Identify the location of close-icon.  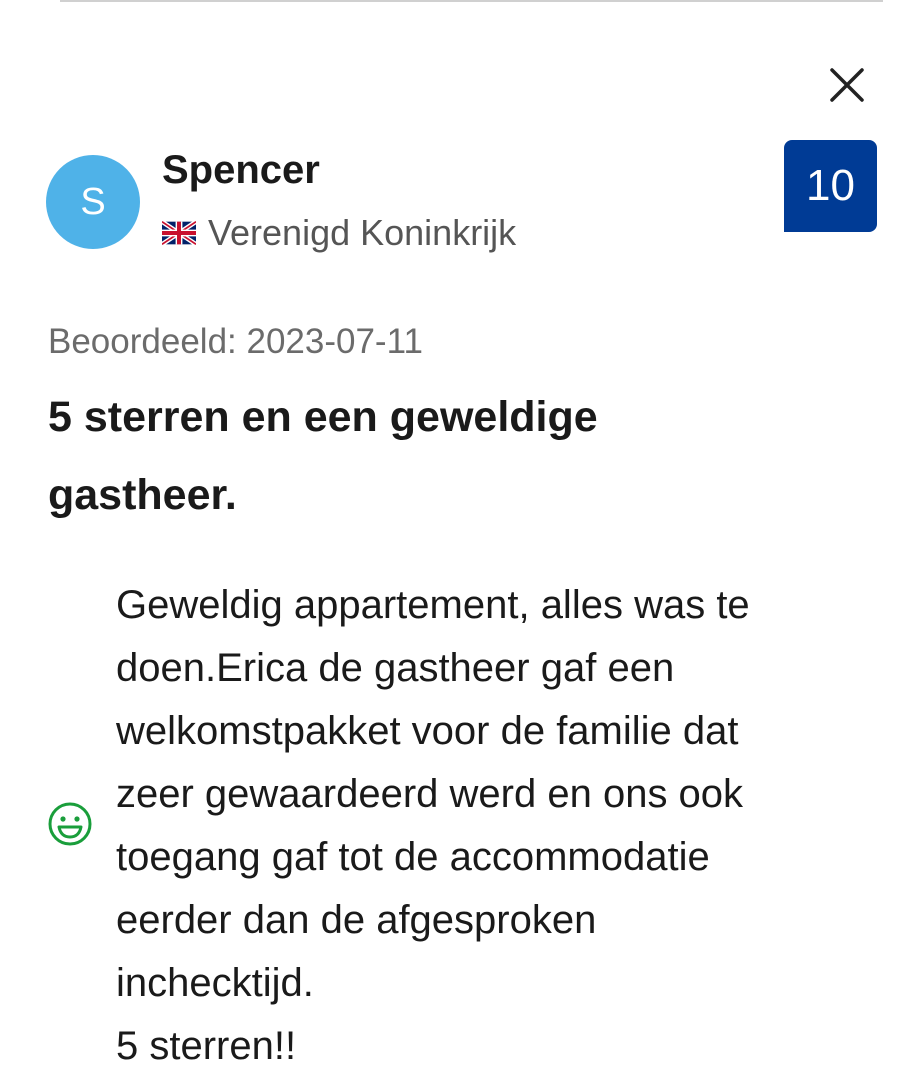
(847, 85).